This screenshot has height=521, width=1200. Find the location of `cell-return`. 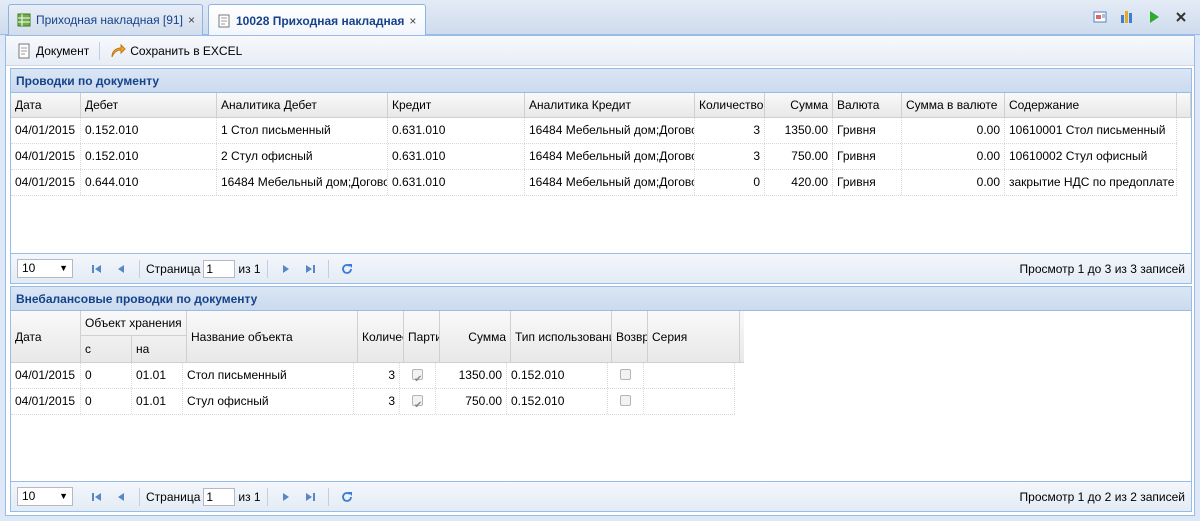

cell-return is located at coordinates (626, 375).